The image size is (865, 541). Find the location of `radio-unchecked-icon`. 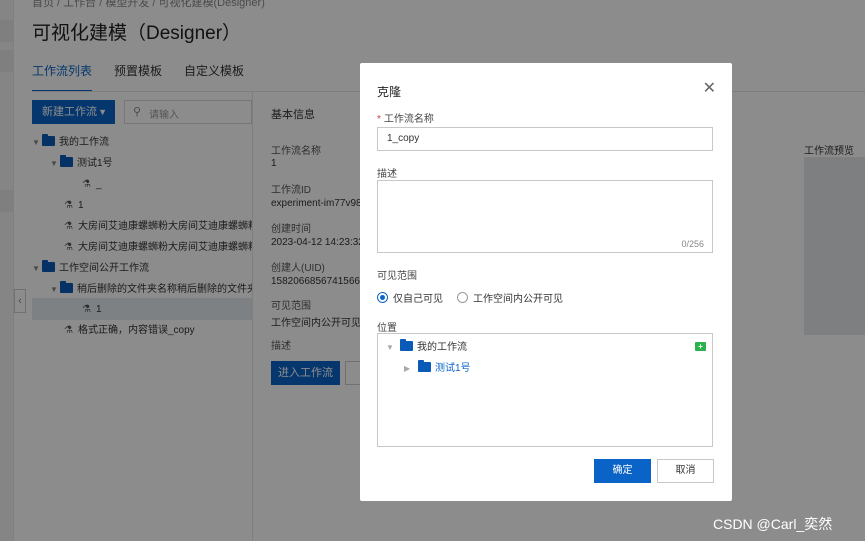

radio-unchecked-icon is located at coordinates (462, 297).